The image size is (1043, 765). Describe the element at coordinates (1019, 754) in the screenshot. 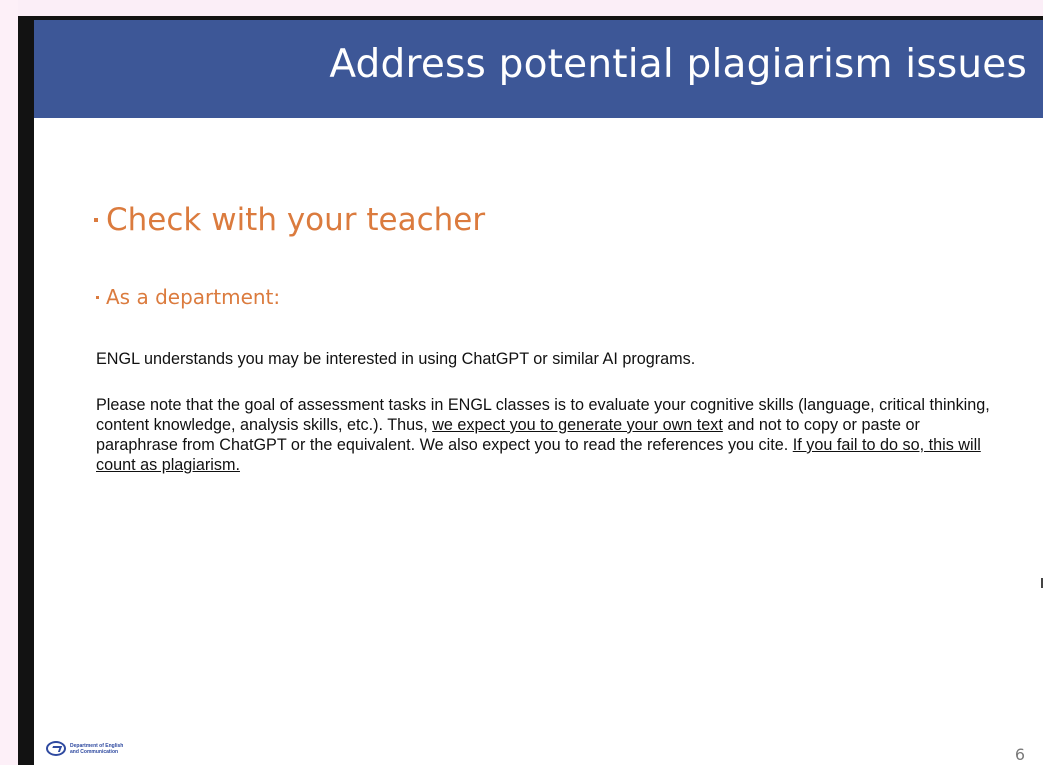

I see `page-number: 6` at that location.